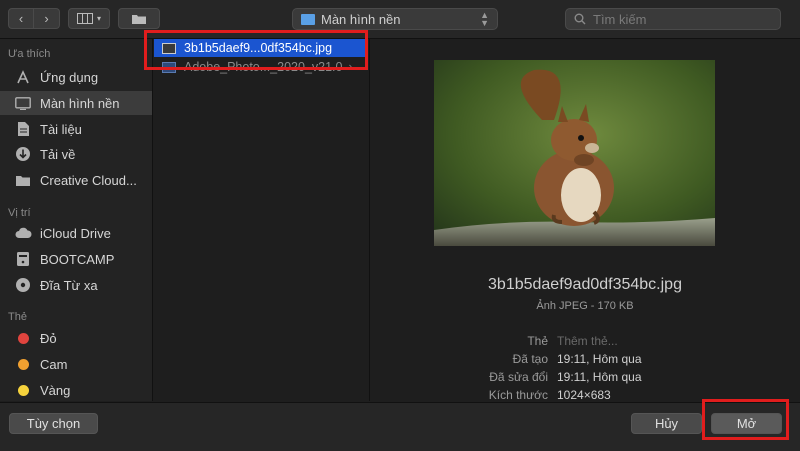  What do you see at coordinates (666, 423) in the screenshot?
I see `cancel-button: Hủy` at bounding box center [666, 423].